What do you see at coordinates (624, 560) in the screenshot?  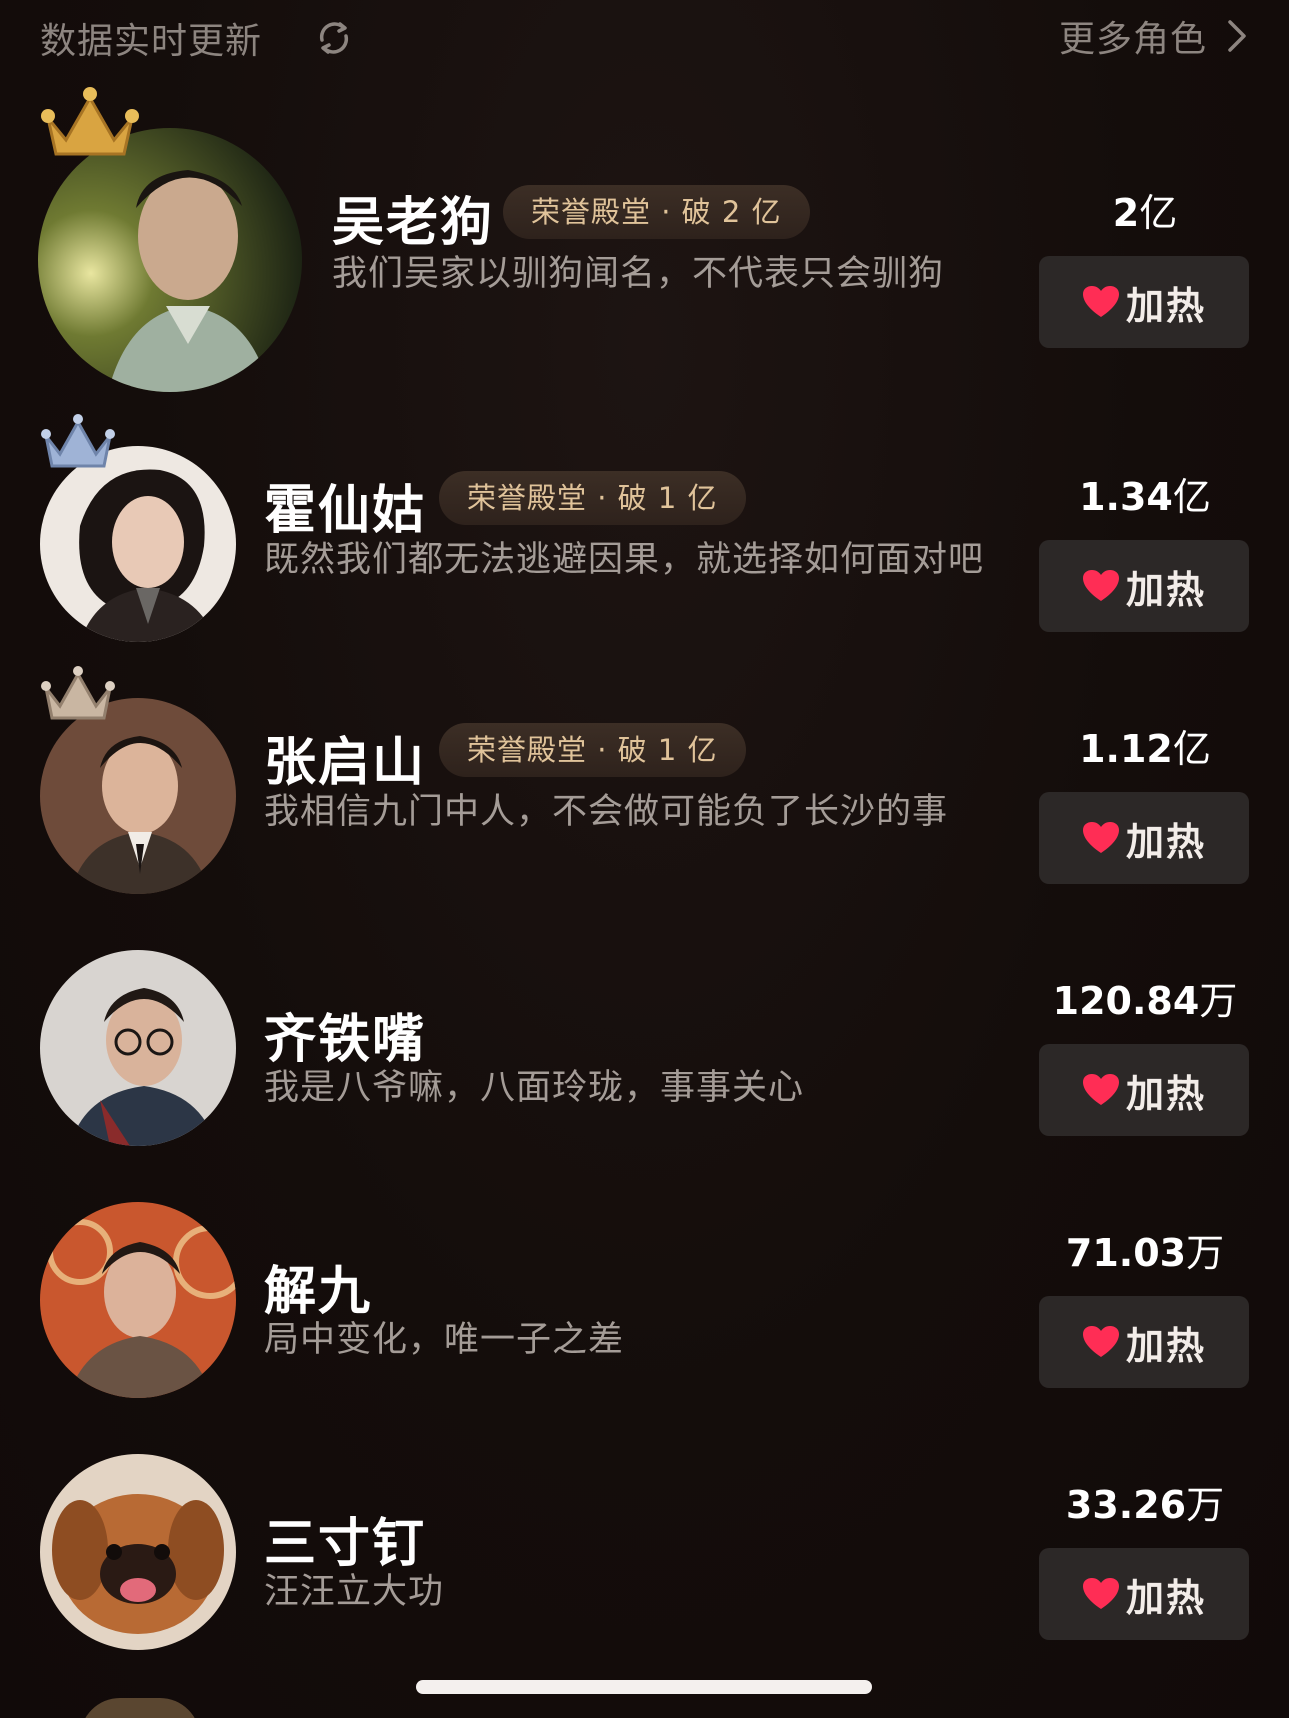 I see `role-quote: 既然我们都无法逃避因果，就选择如何面对吧` at bounding box center [624, 560].